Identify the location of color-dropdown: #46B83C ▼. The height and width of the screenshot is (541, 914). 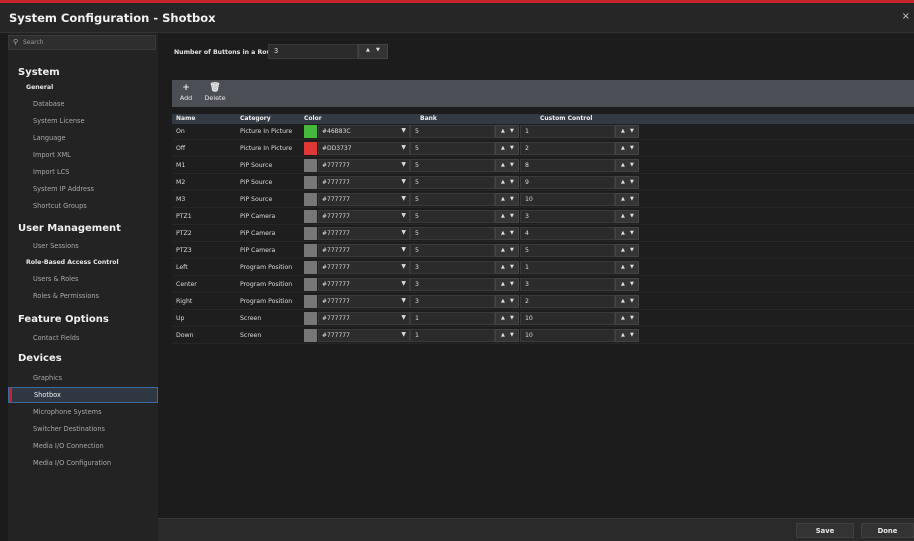
(364, 131).